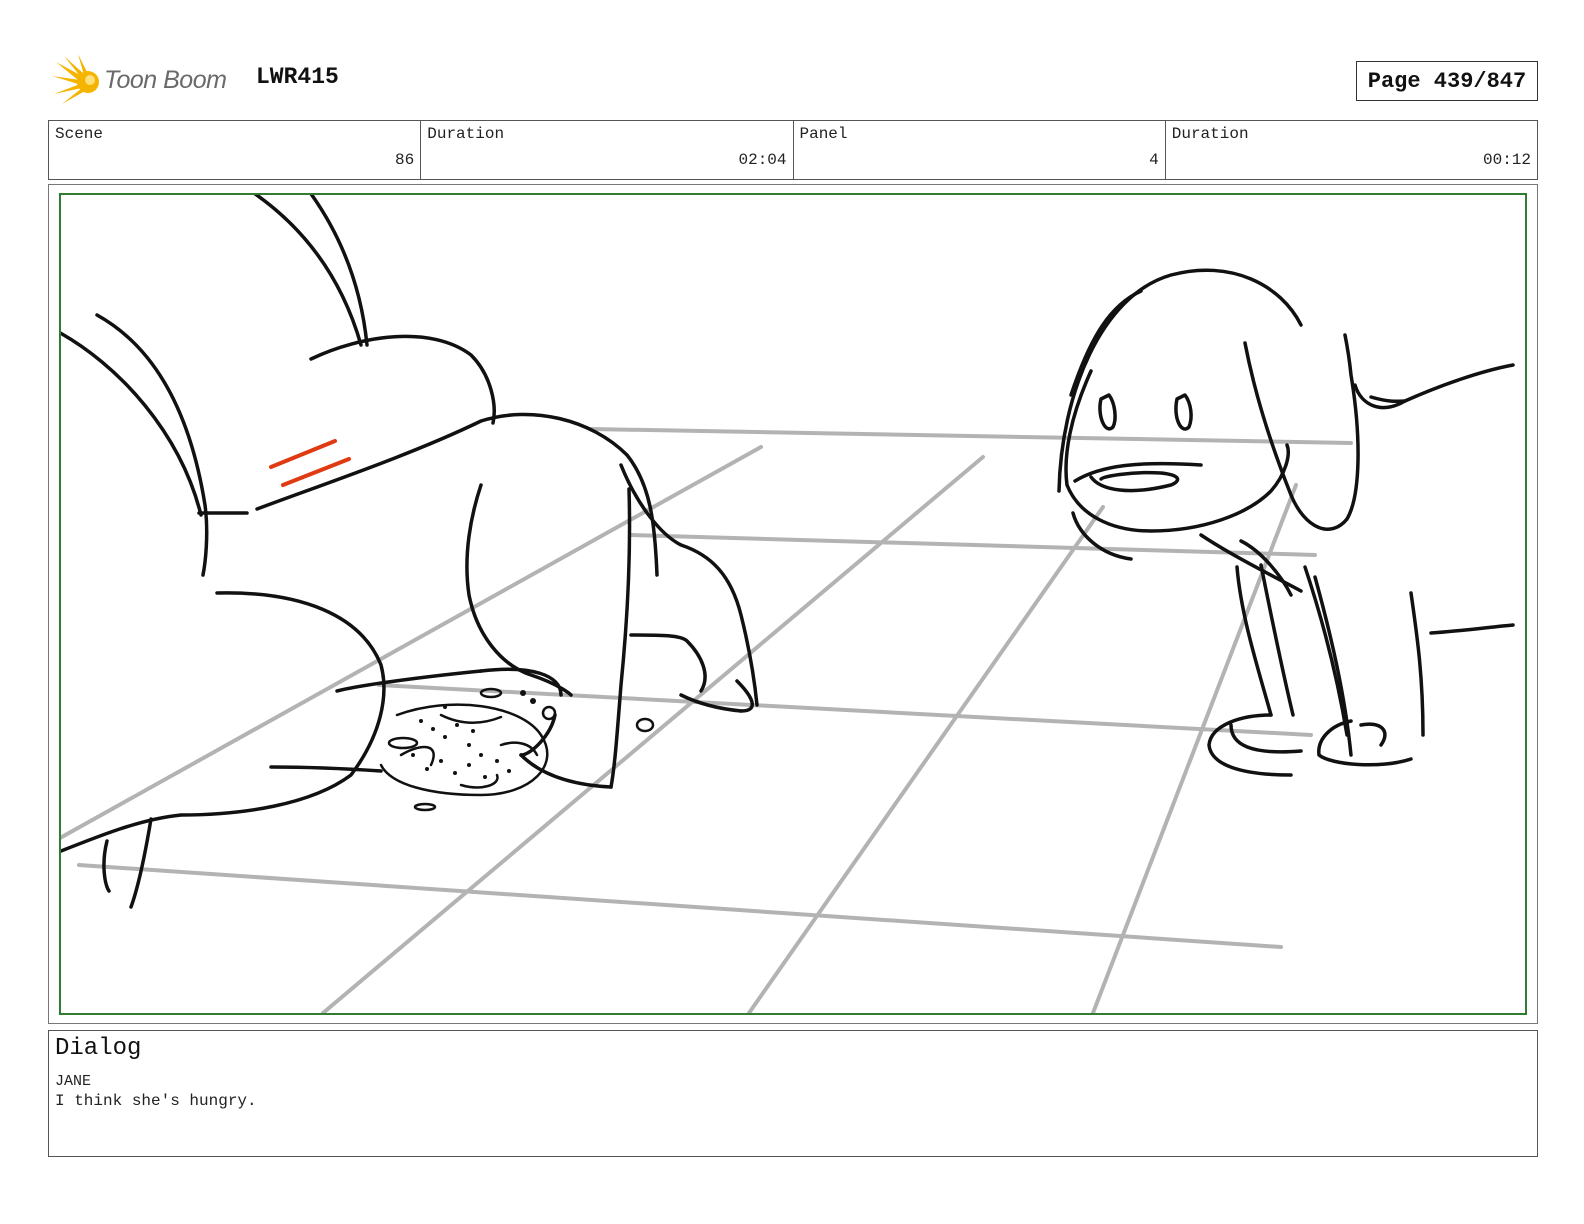 This screenshot has width=1584, height=1224. Describe the element at coordinates (79, 134) in the screenshot. I see `scene-label: Scene` at that location.